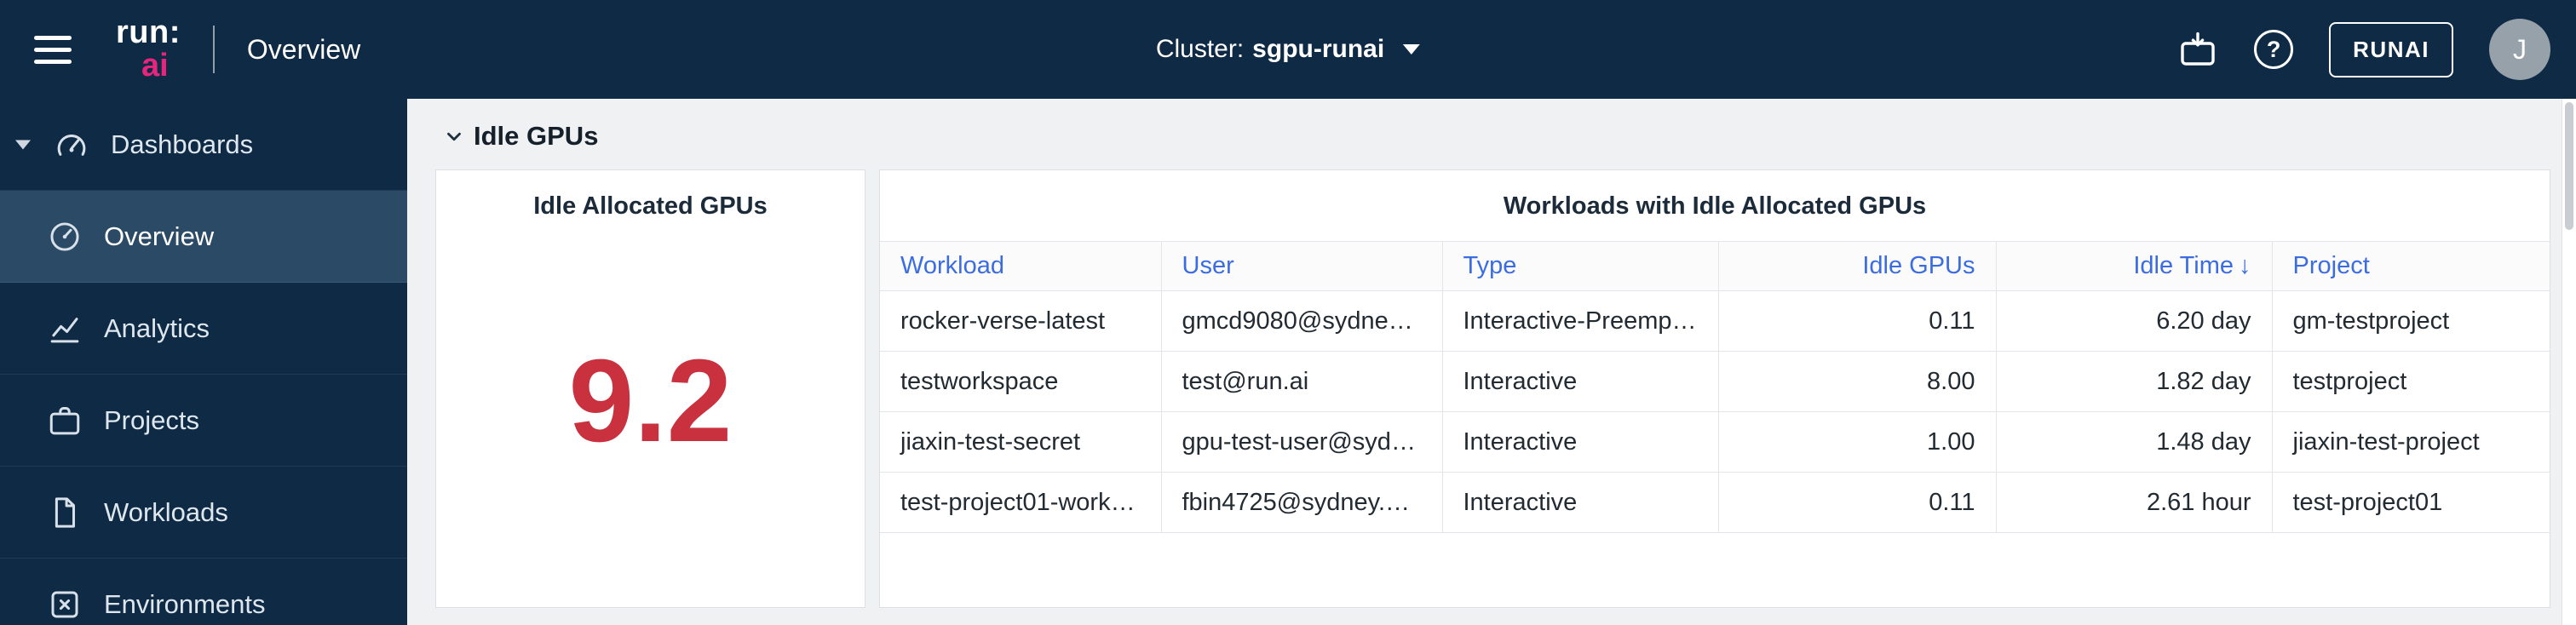 This screenshot has height=625, width=2576. What do you see at coordinates (454, 136) in the screenshot?
I see `collapse-chevron-icon` at bounding box center [454, 136].